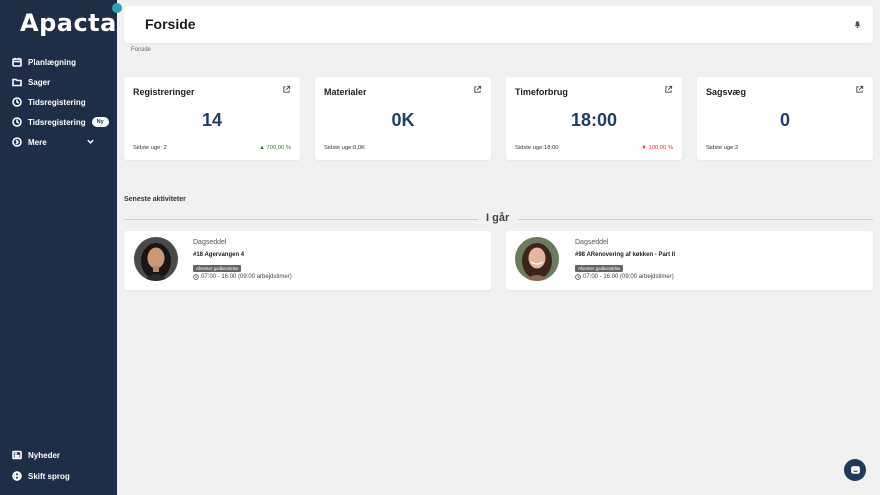 The height and width of the screenshot is (495, 880). I want to click on card-title: Registreringer, so click(164, 92).